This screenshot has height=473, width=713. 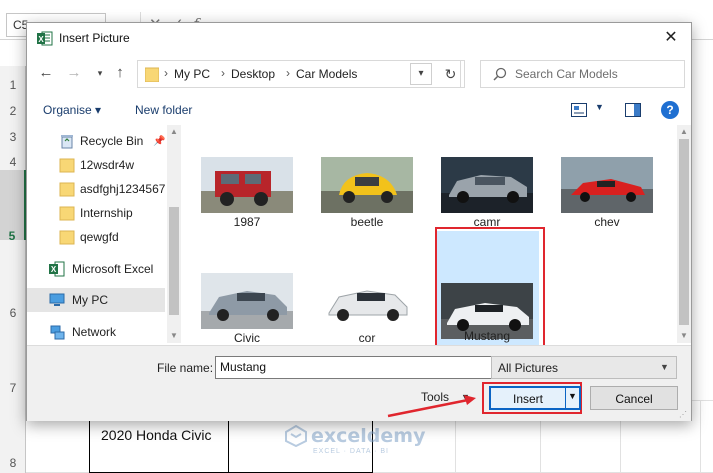 What do you see at coordinates (247, 185) in the screenshot?
I see `thumbnail-jeep` at bounding box center [247, 185].